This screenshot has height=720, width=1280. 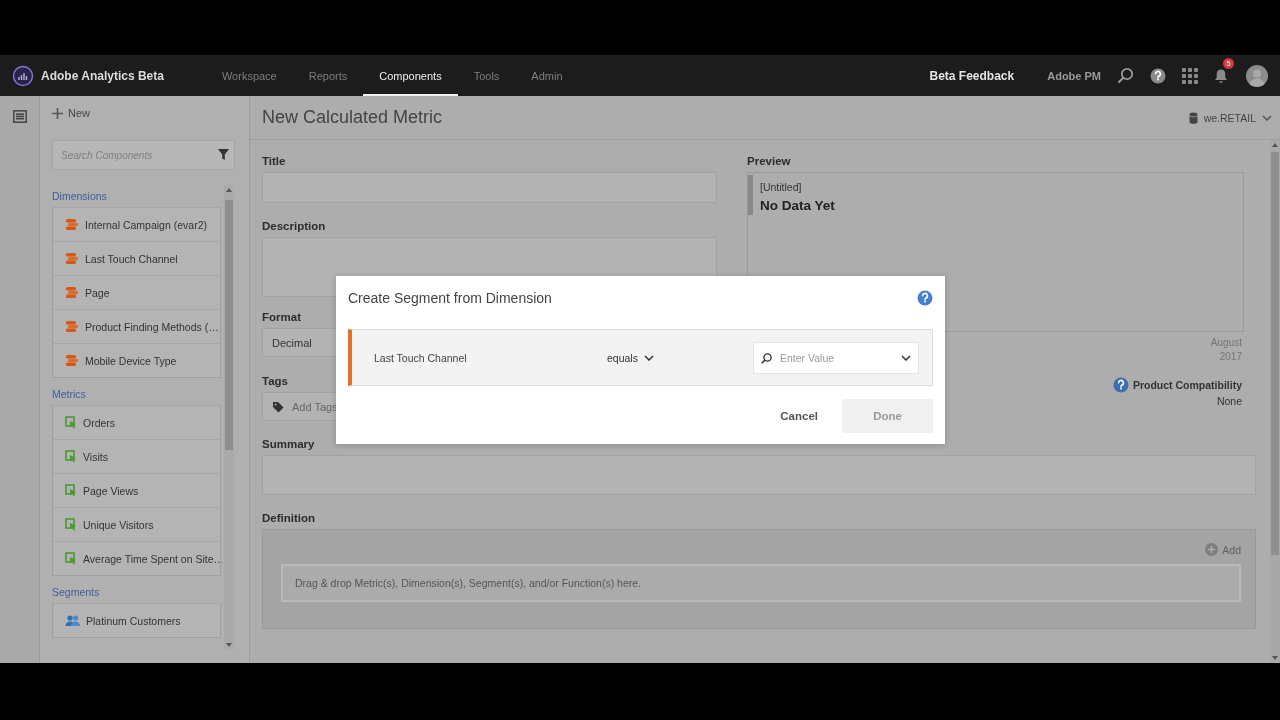 What do you see at coordinates (275, 381) in the screenshot?
I see `field-label: Tags` at bounding box center [275, 381].